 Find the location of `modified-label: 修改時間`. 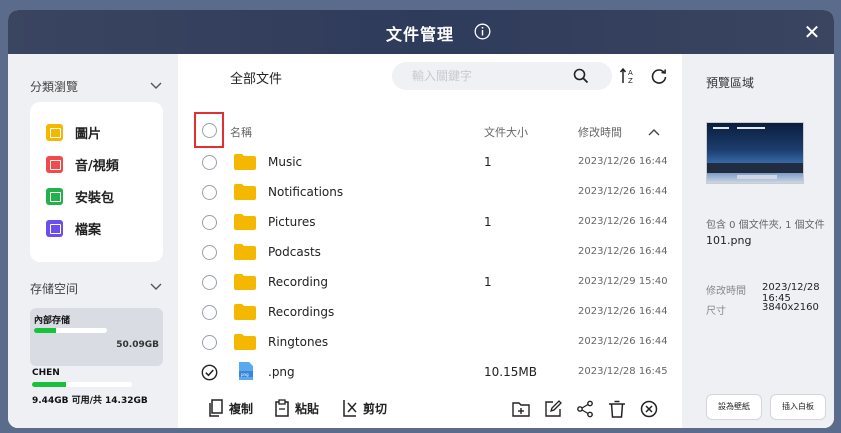

modified-label: 修改時間 is located at coordinates (726, 291).